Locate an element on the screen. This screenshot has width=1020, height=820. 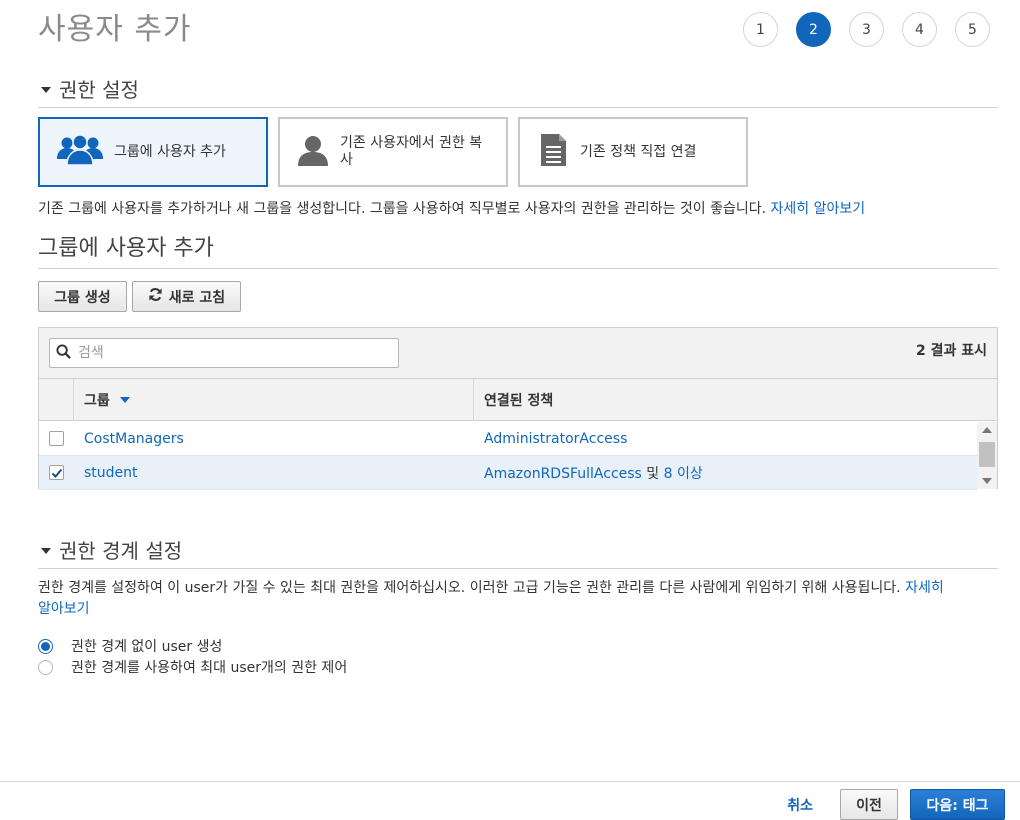
policy-cell: AmazonRDSFullAccess 및 8 이상 is located at coordinates (725, 473).